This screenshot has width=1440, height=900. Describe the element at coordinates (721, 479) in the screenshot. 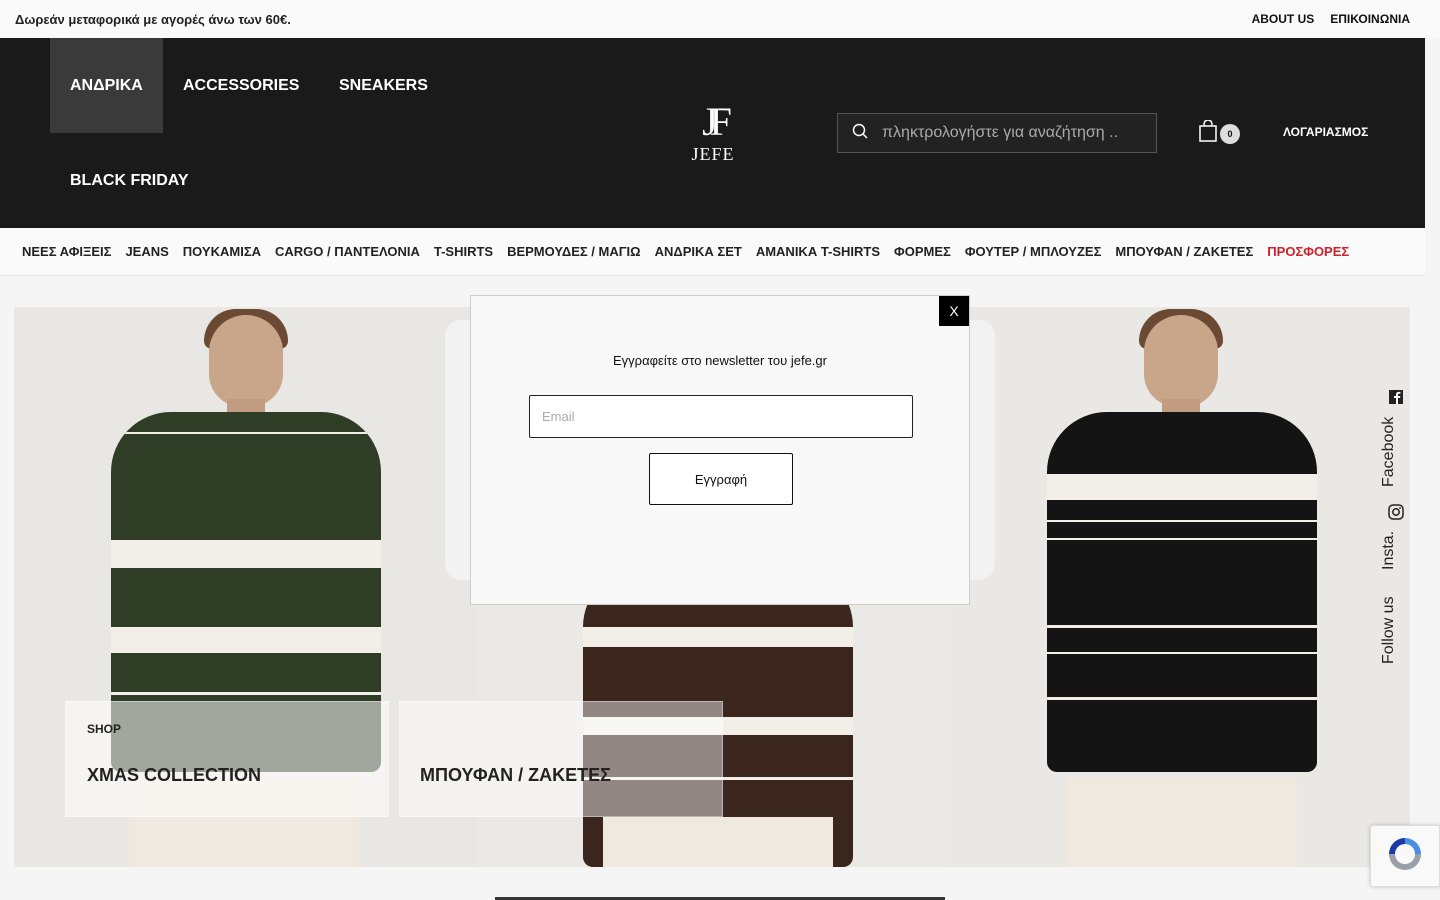

I see `subscribe-button: Εγγραφή` at that location.